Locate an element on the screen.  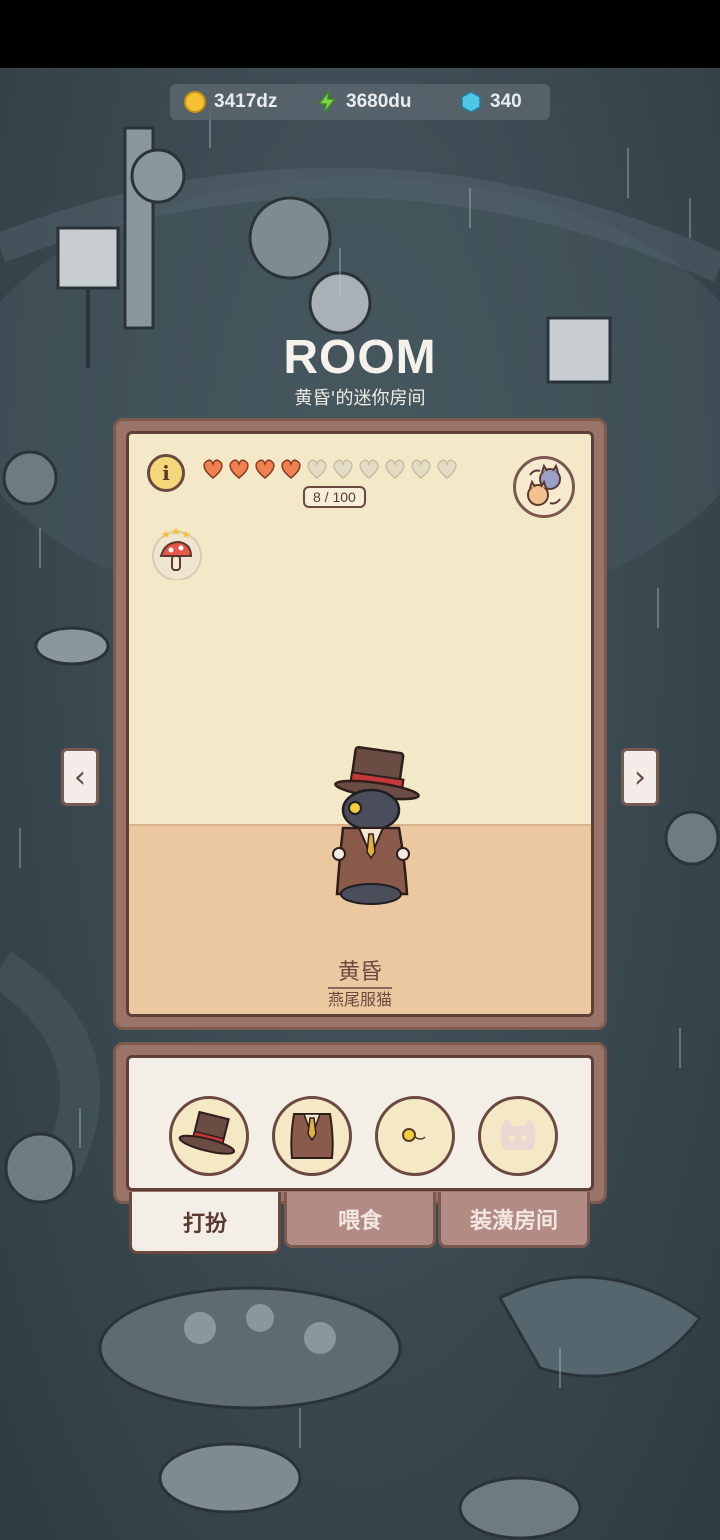
next-cat-button: › is located at coordinates (640, 777).